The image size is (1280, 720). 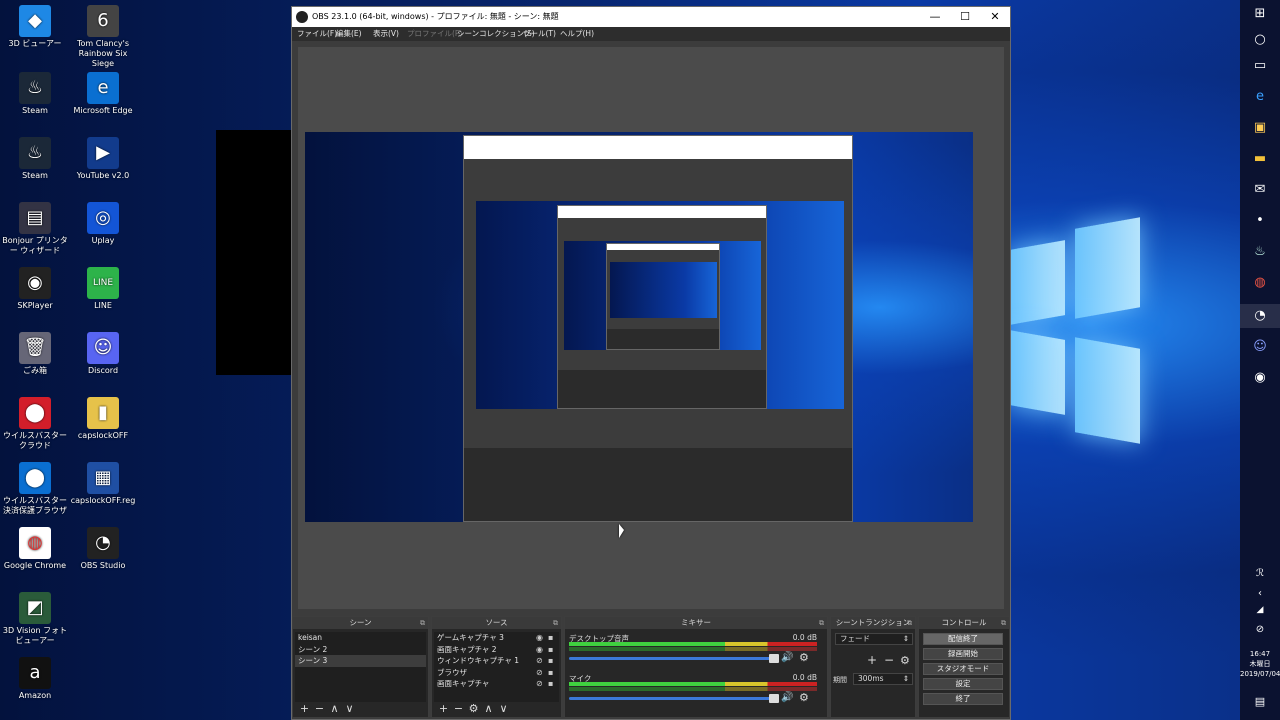 I want to click on source-item: ゲームキャプチャ 3 ◉ ▪, so click(x=496, y=638).